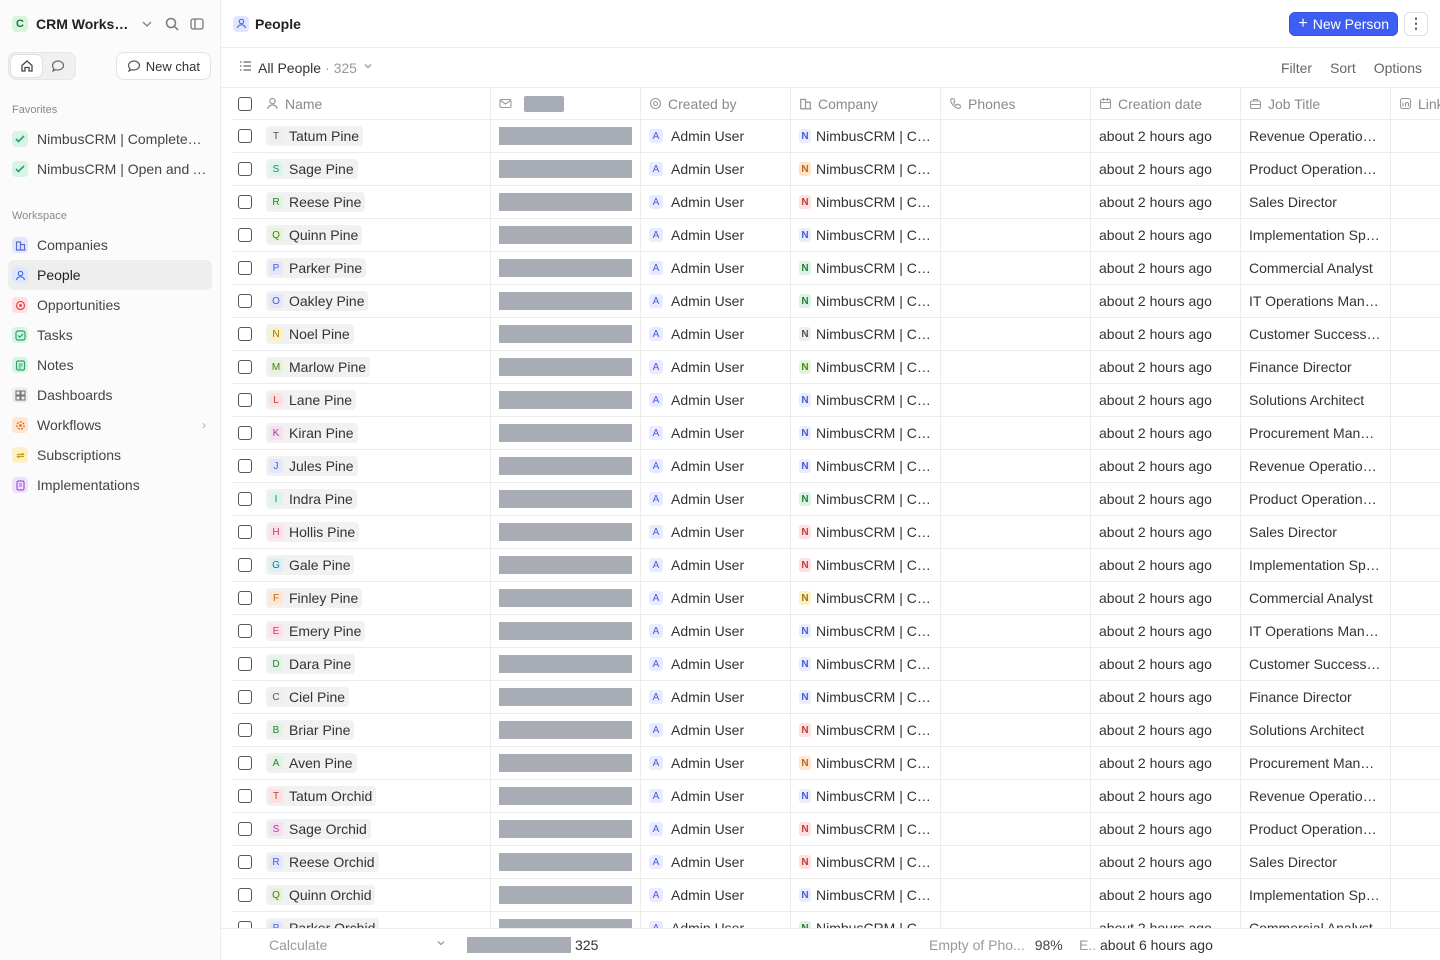 This screenshot has width=1440, height=960. I want to click on search-icon, so click(172, 24).